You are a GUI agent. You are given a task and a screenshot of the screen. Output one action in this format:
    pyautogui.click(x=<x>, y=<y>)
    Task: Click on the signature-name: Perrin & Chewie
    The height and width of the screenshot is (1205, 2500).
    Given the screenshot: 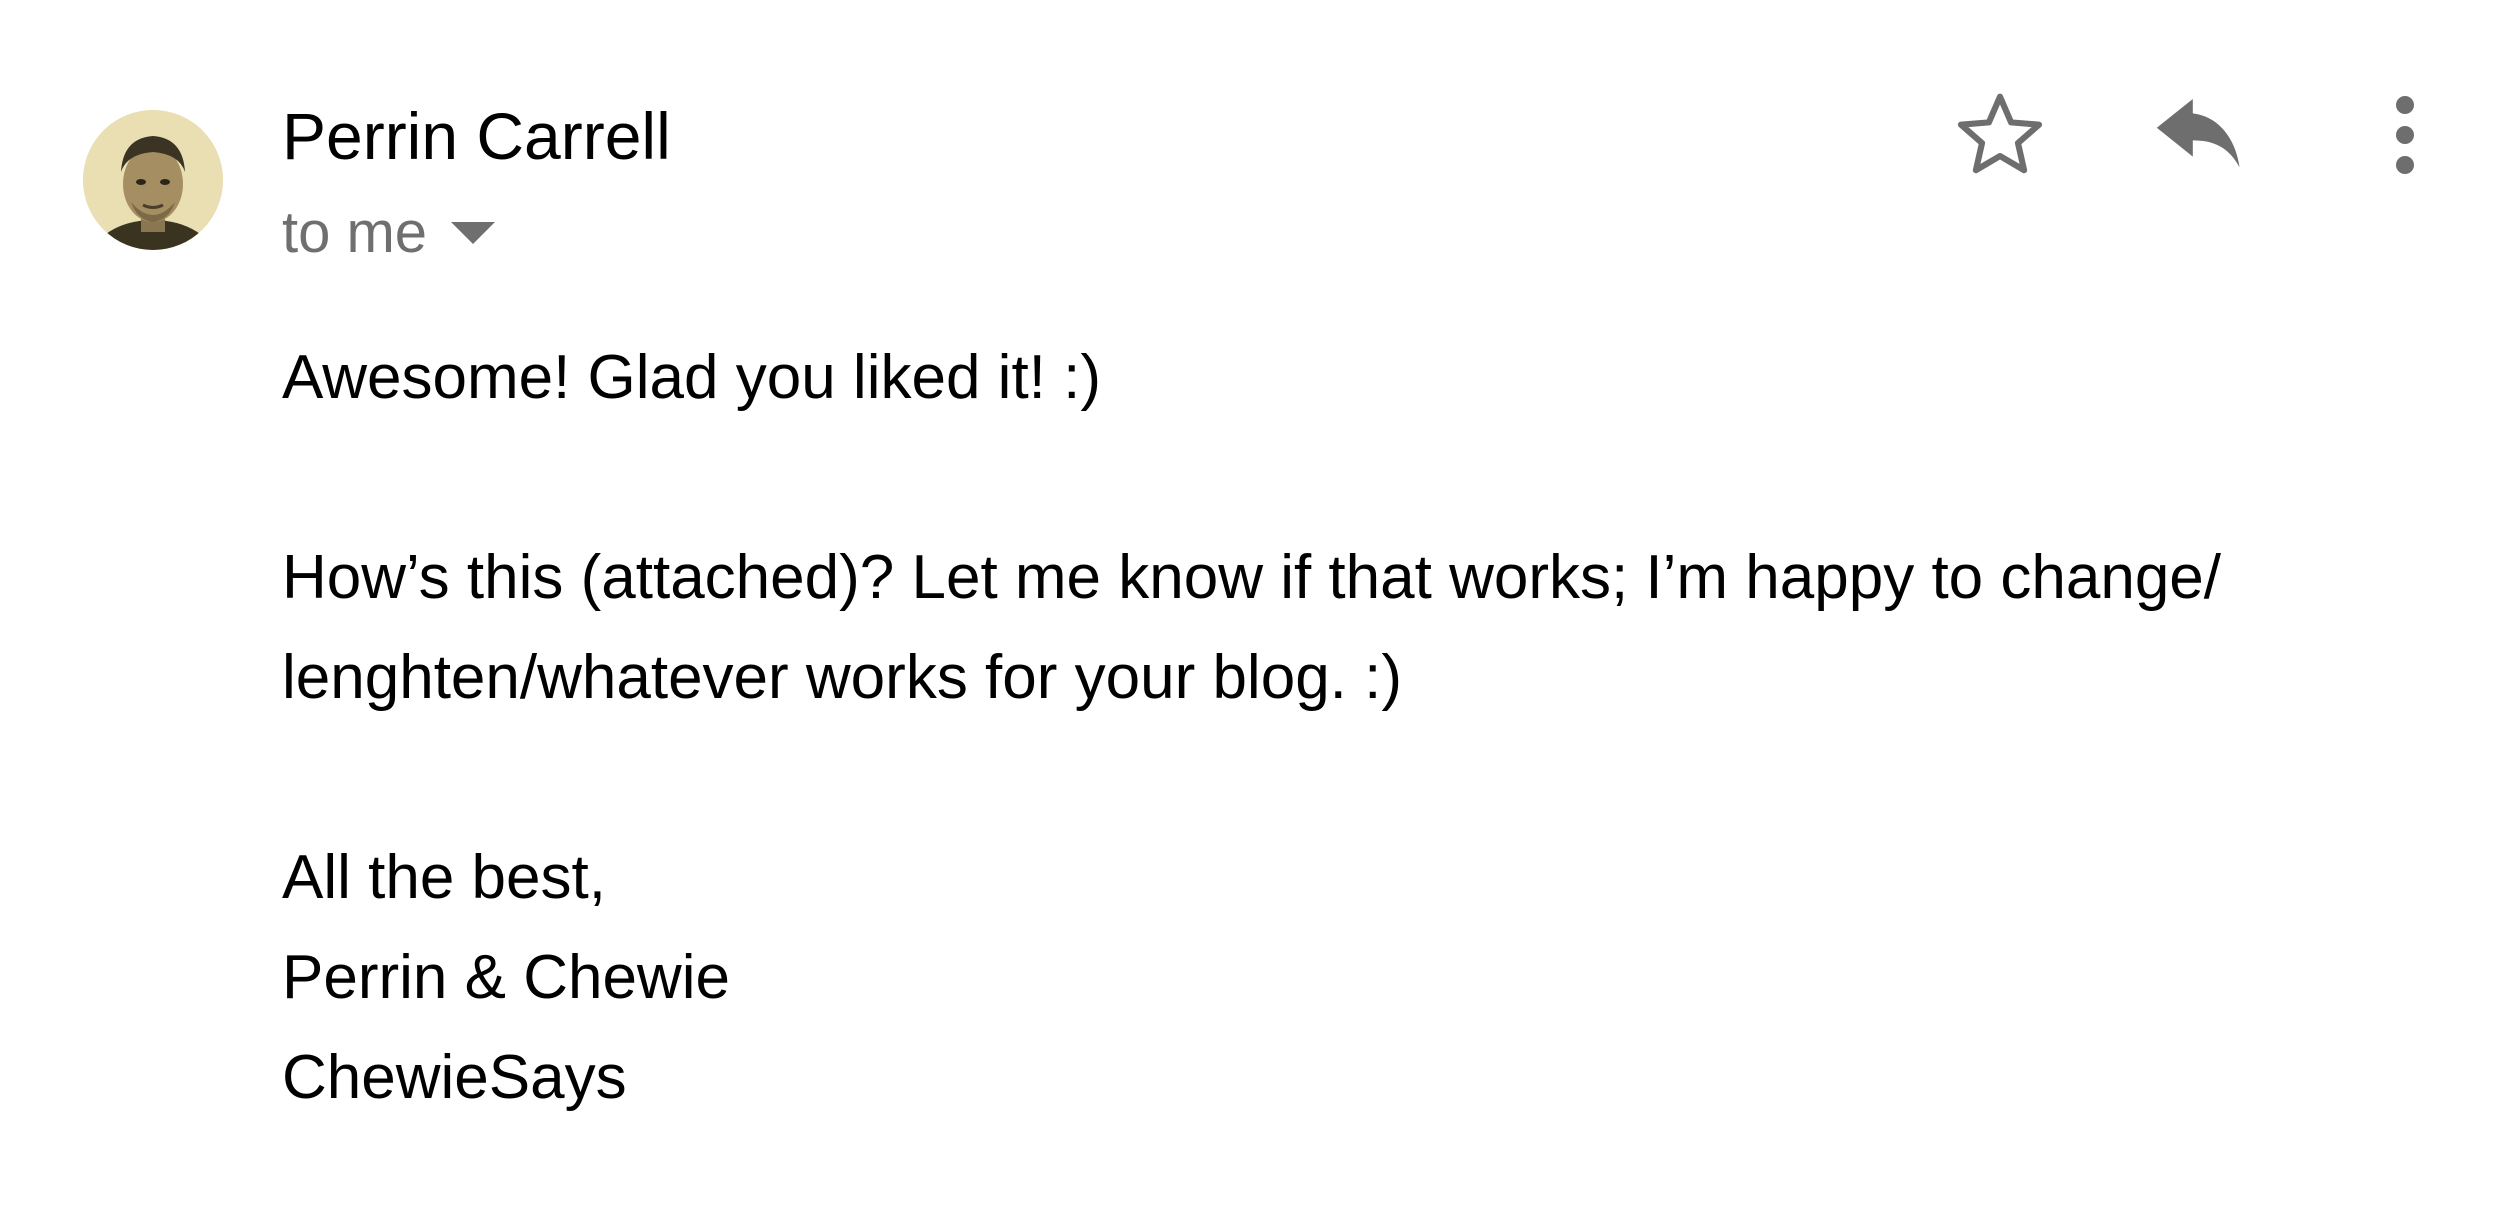 What is the action you would take?
    pyautogui.click(x=506, y=977)
    